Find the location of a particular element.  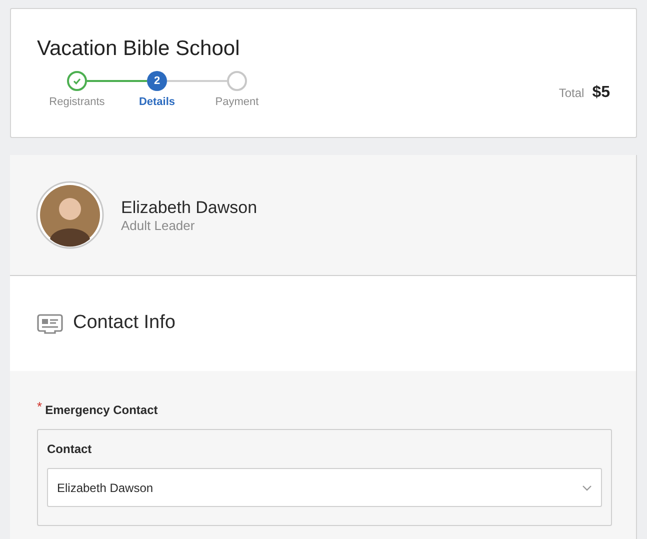

avatar is located at coordinates (70, 215).